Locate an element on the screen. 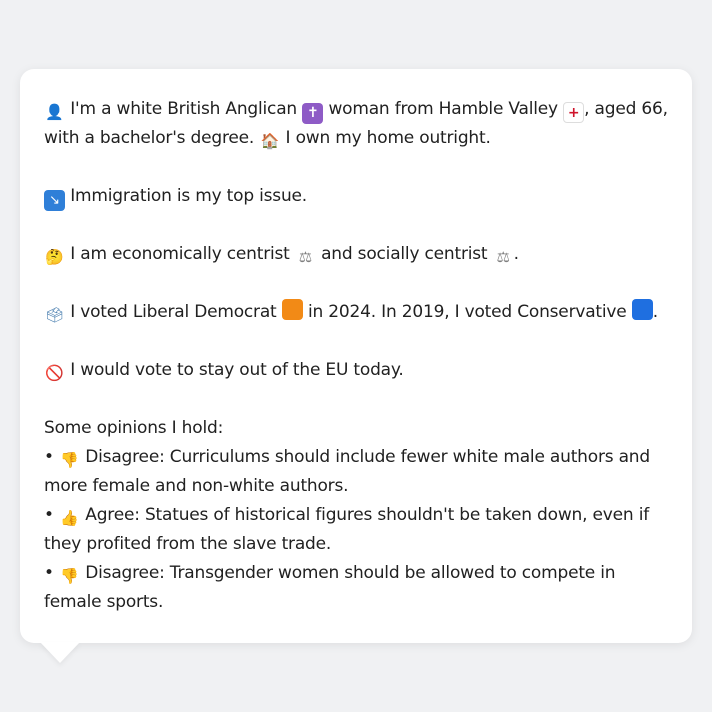  vote-text-2: in 2024. In 2019, I voted Conservative is located at coordinates (467, 312).